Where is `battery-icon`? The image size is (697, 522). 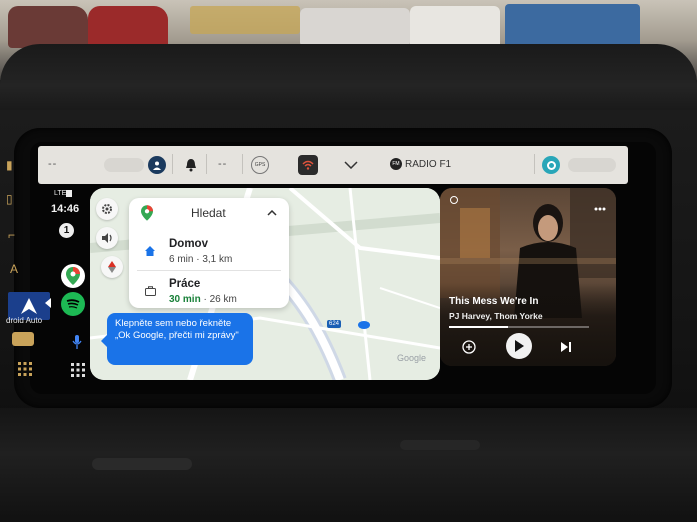 battery-icon is located at coordinates (69, 193).